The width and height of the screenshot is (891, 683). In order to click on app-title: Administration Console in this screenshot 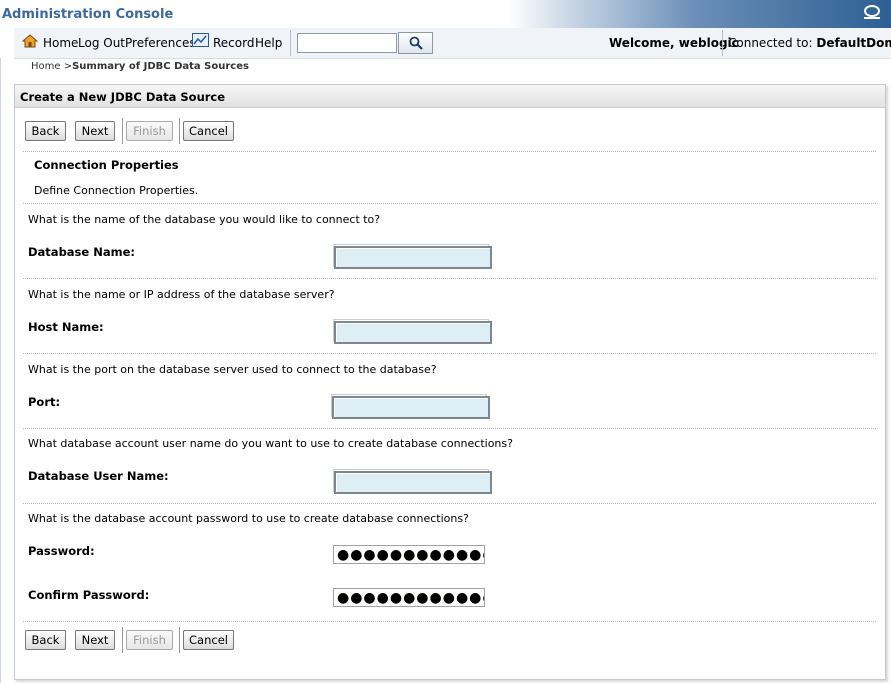, I will do `click(88, 14)`.